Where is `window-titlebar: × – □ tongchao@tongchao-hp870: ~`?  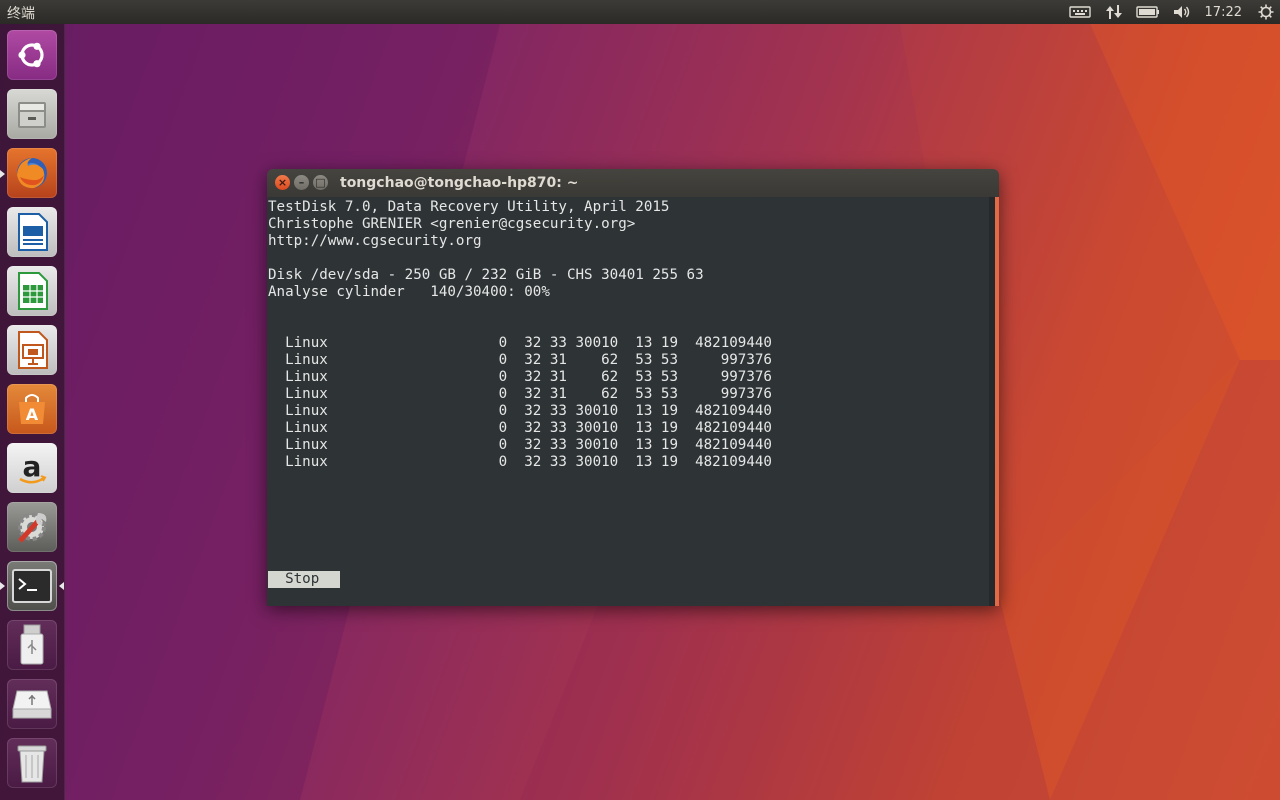
window-titlebar: × – □ tongchao@tongchao-hp870: ~ is located at coordinates (633, 183).